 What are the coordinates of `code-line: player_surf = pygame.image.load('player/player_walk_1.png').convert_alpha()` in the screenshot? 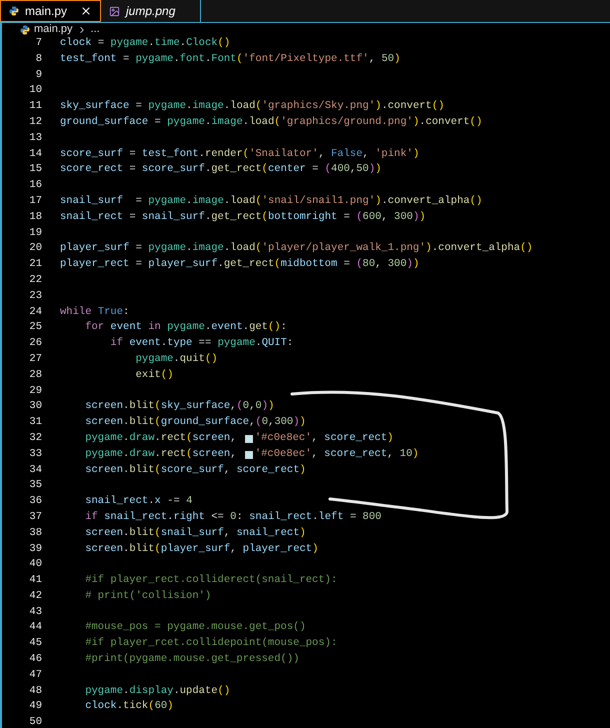 It's located at (296, 248).